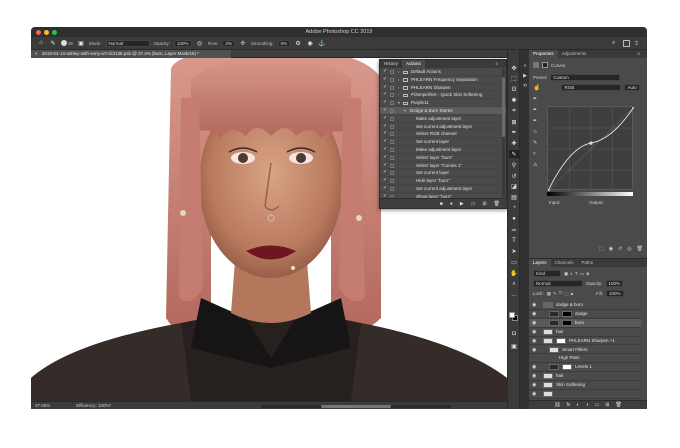 This screenshot has height=448, width=680. I want to click on layer-row: ◉ Skin Softening, so click(585, 385).